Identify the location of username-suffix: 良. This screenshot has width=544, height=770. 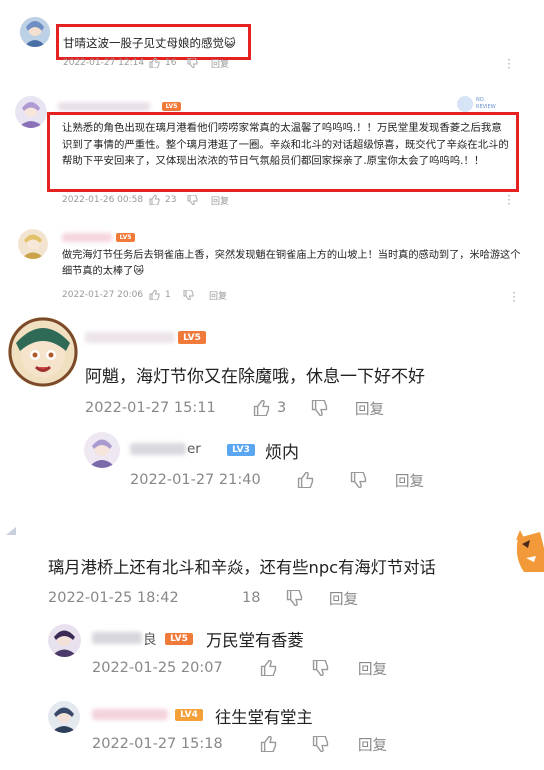
(150, 640).